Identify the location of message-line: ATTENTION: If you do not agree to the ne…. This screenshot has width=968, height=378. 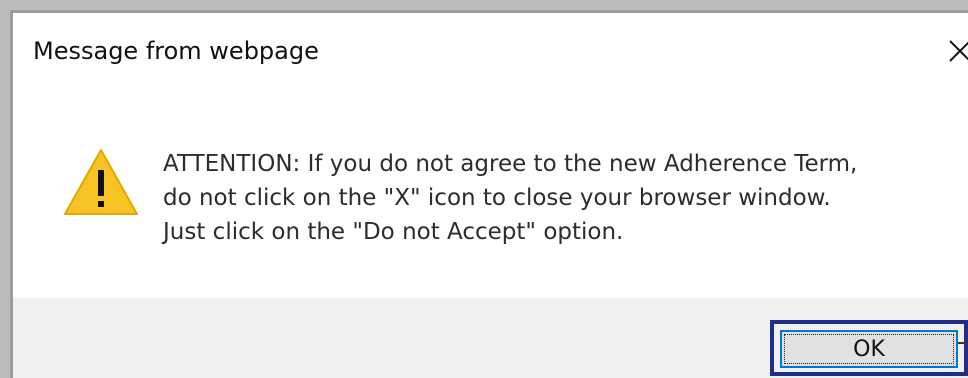
(510, 164).